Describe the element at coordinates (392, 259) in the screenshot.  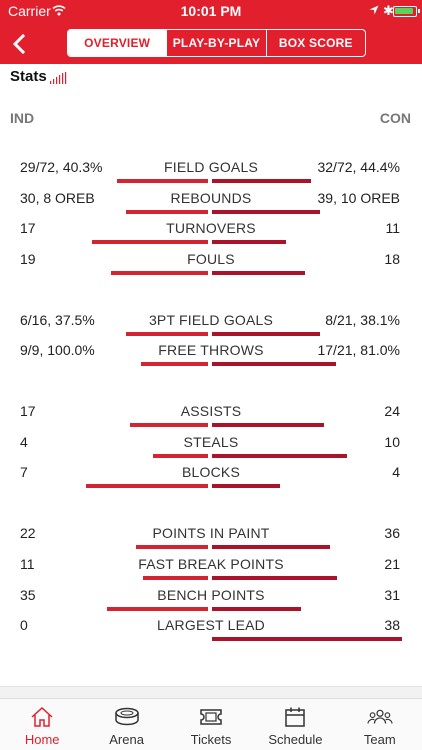
I see `stat-right-value: 18` at that location.